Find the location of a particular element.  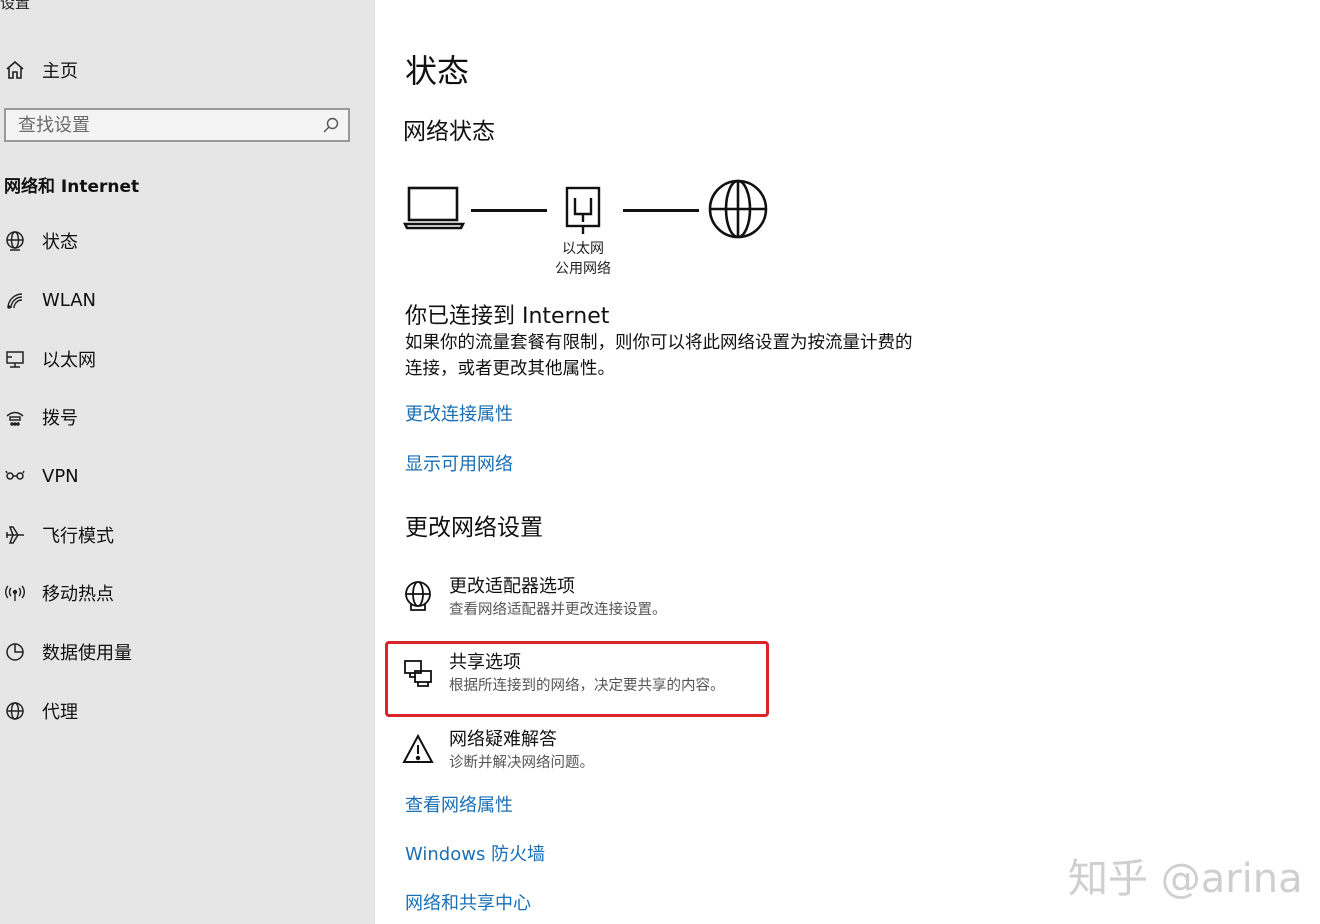

option-title: 共享选项 is located at coordinates (485, 662).